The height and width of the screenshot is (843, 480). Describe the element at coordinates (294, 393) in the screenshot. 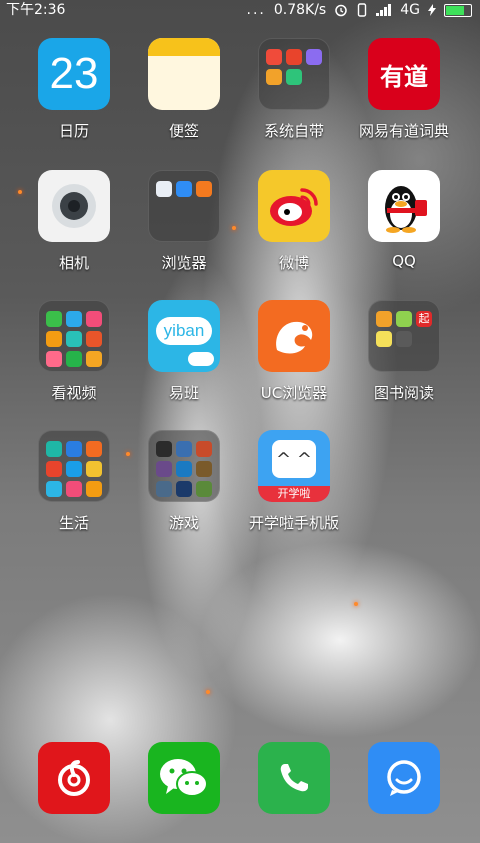

I see `app-label: UC浏览器` at that location.